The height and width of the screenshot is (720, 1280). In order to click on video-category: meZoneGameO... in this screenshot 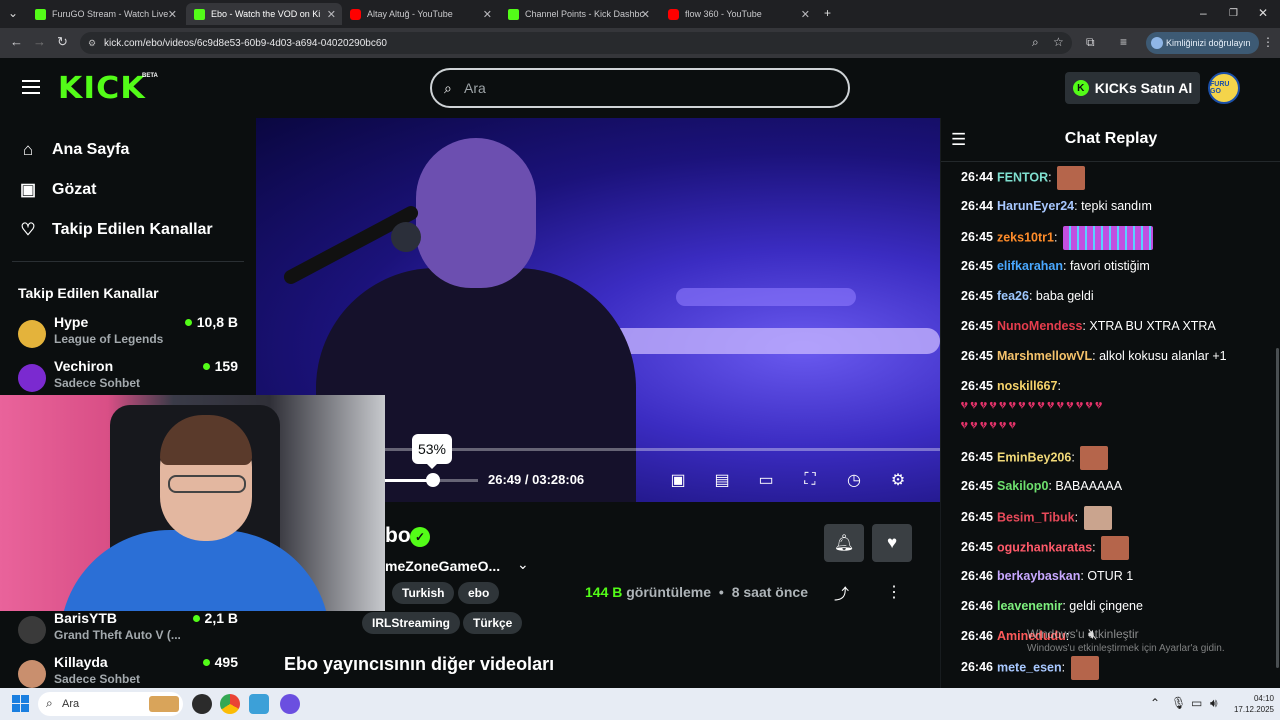, I will do `click(442, 566)`.